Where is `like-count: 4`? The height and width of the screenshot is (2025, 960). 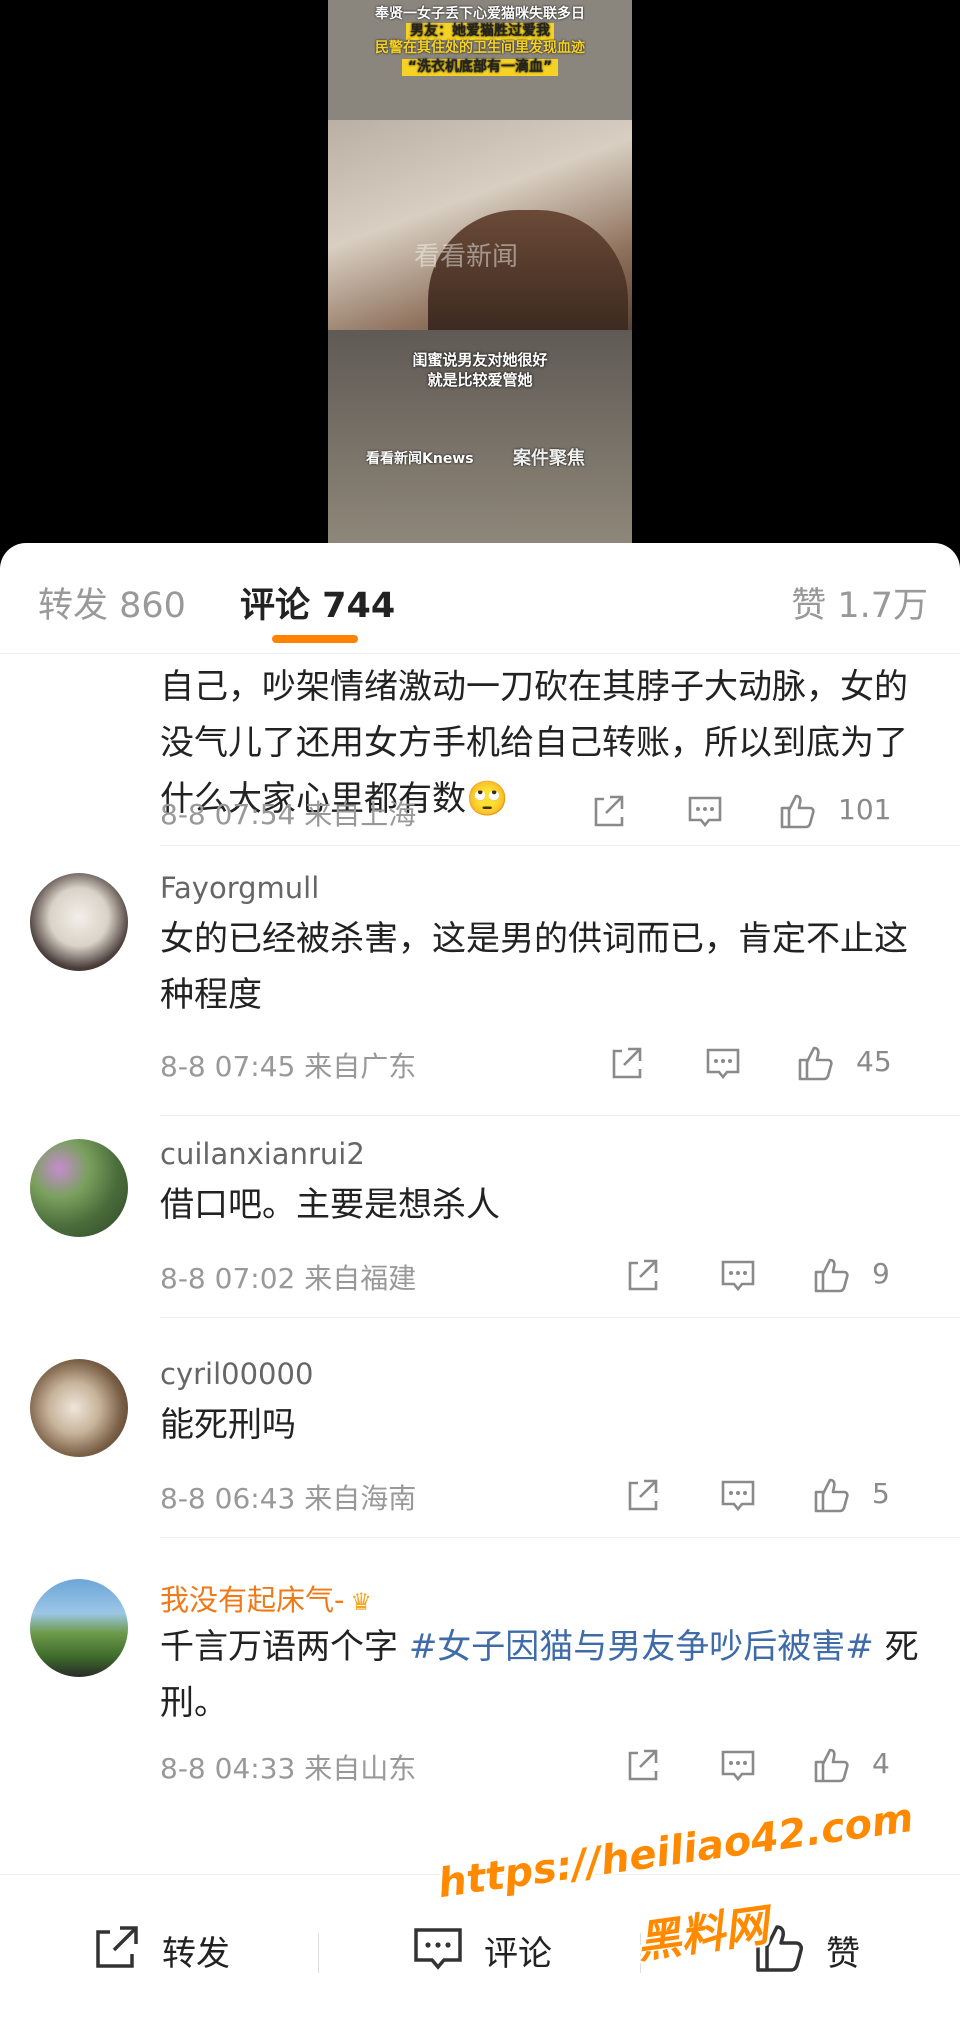 like-count: 4 is located at coordinates (881, 1763).